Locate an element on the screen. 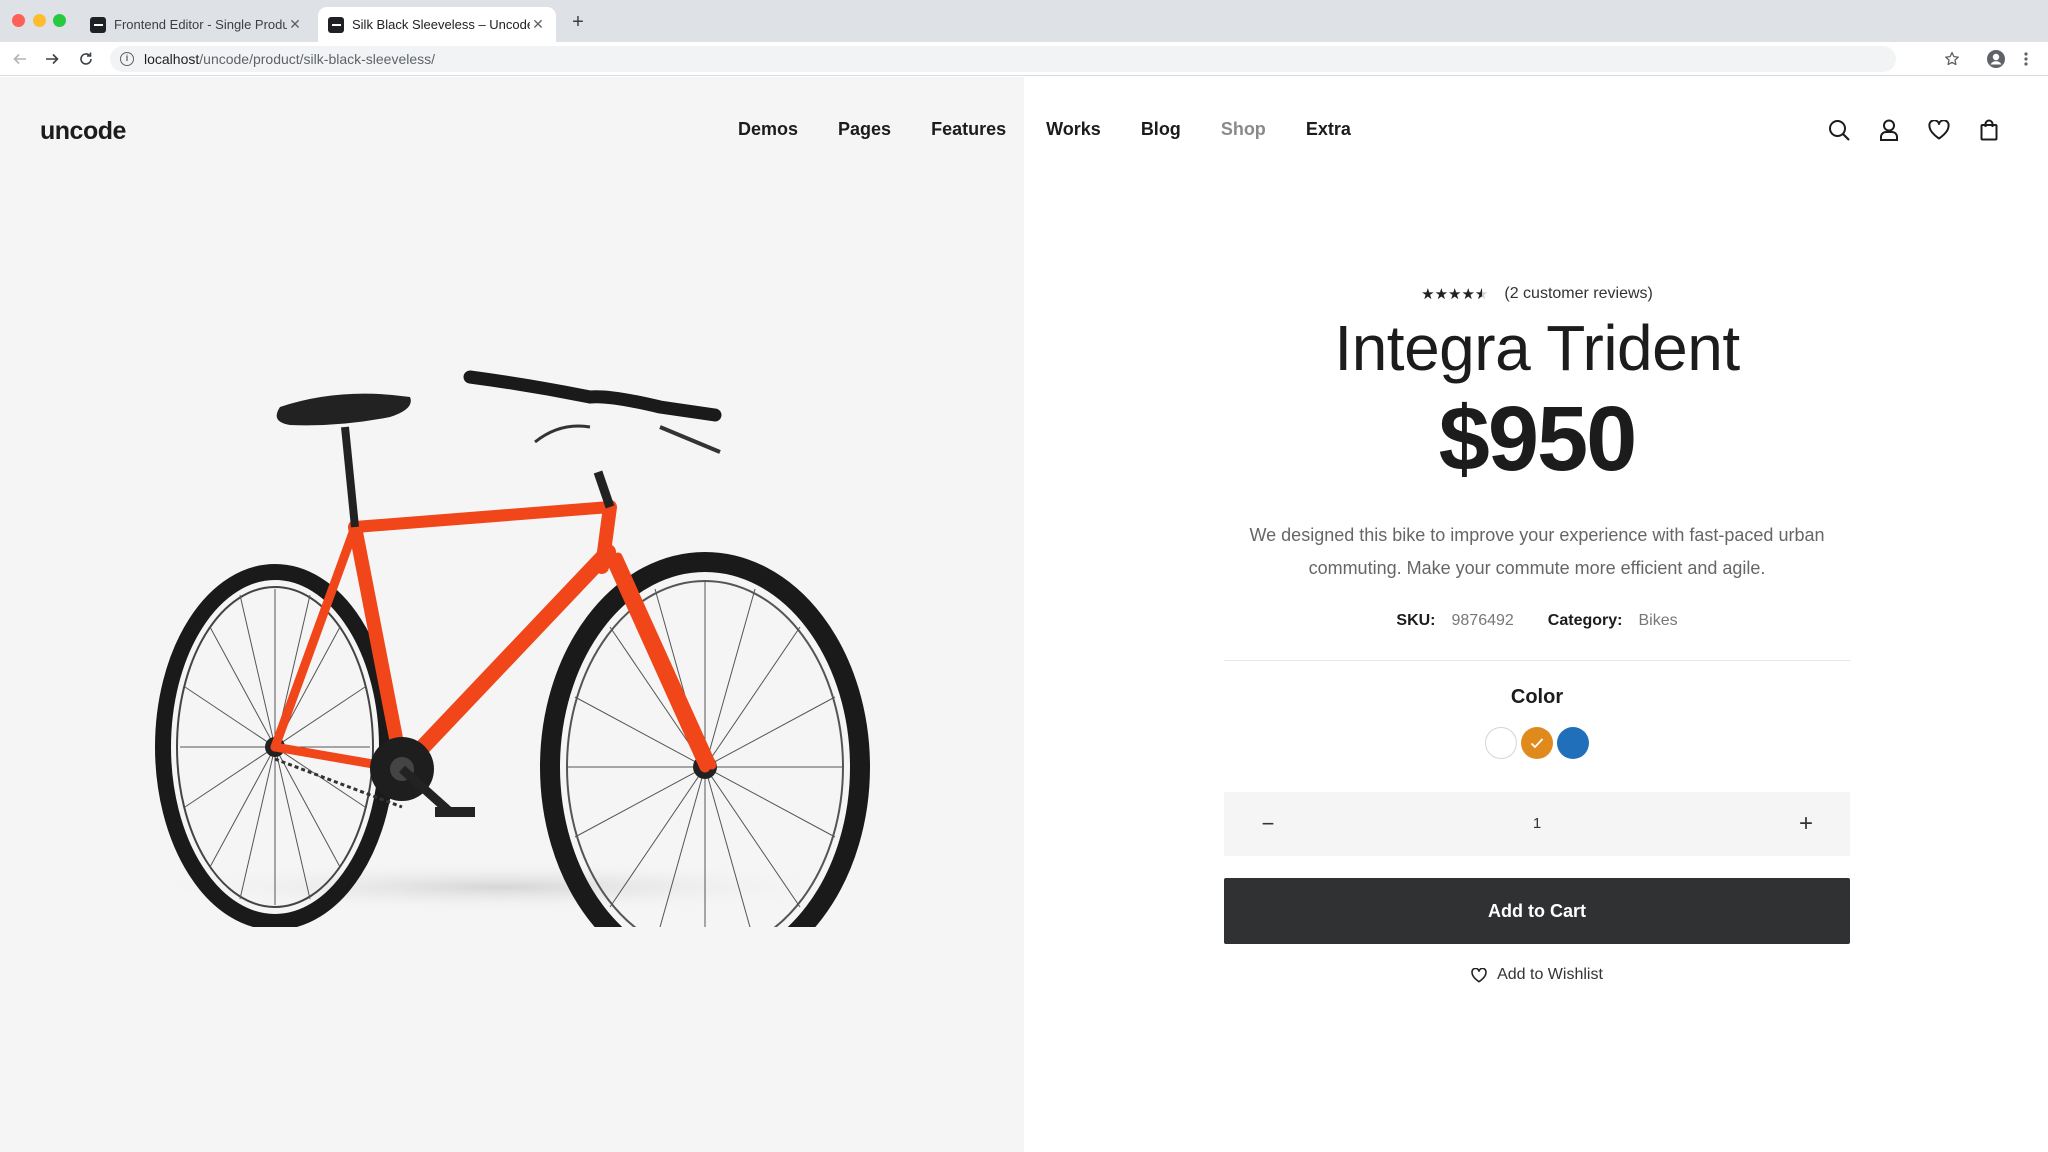 The width and height of the screenshot is (2048, 1152). wishlist-label: Add to Wishlist is located at coordinates (1550, 974).